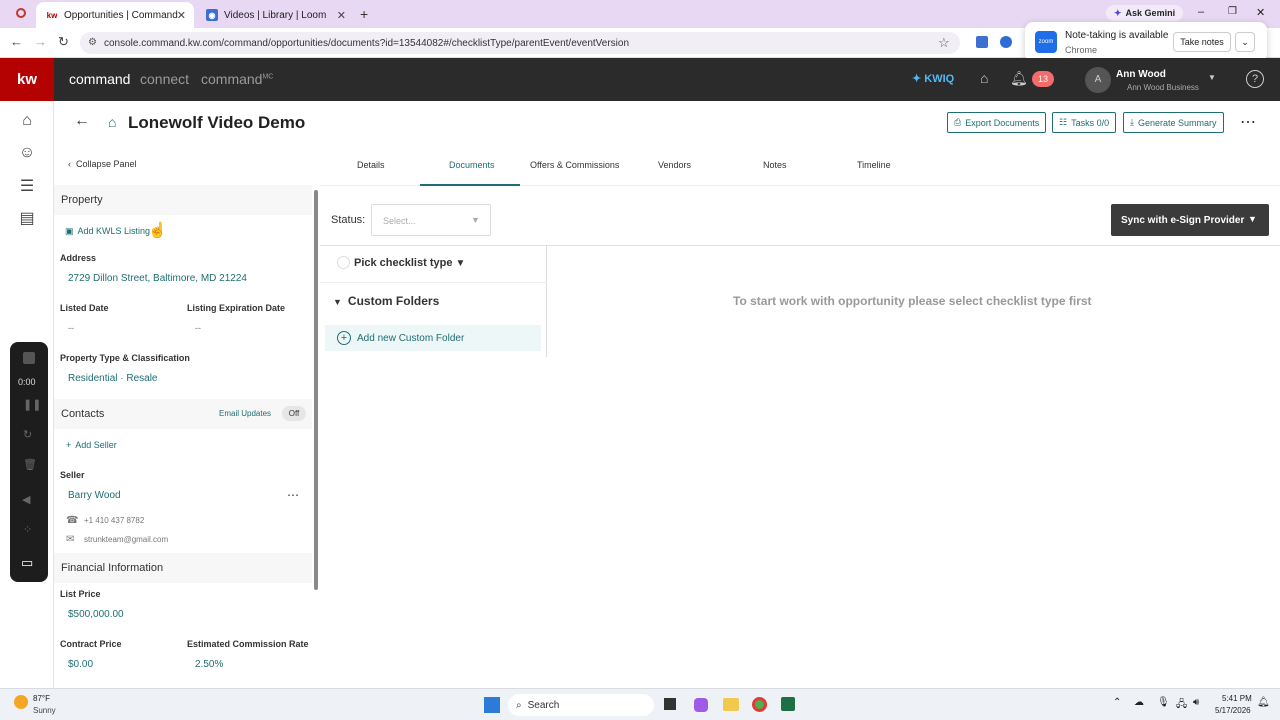  Describe the element at coordinates (1117, 702) in the screenshot. I see `tray-chevron-icon: ⌃` at that location.